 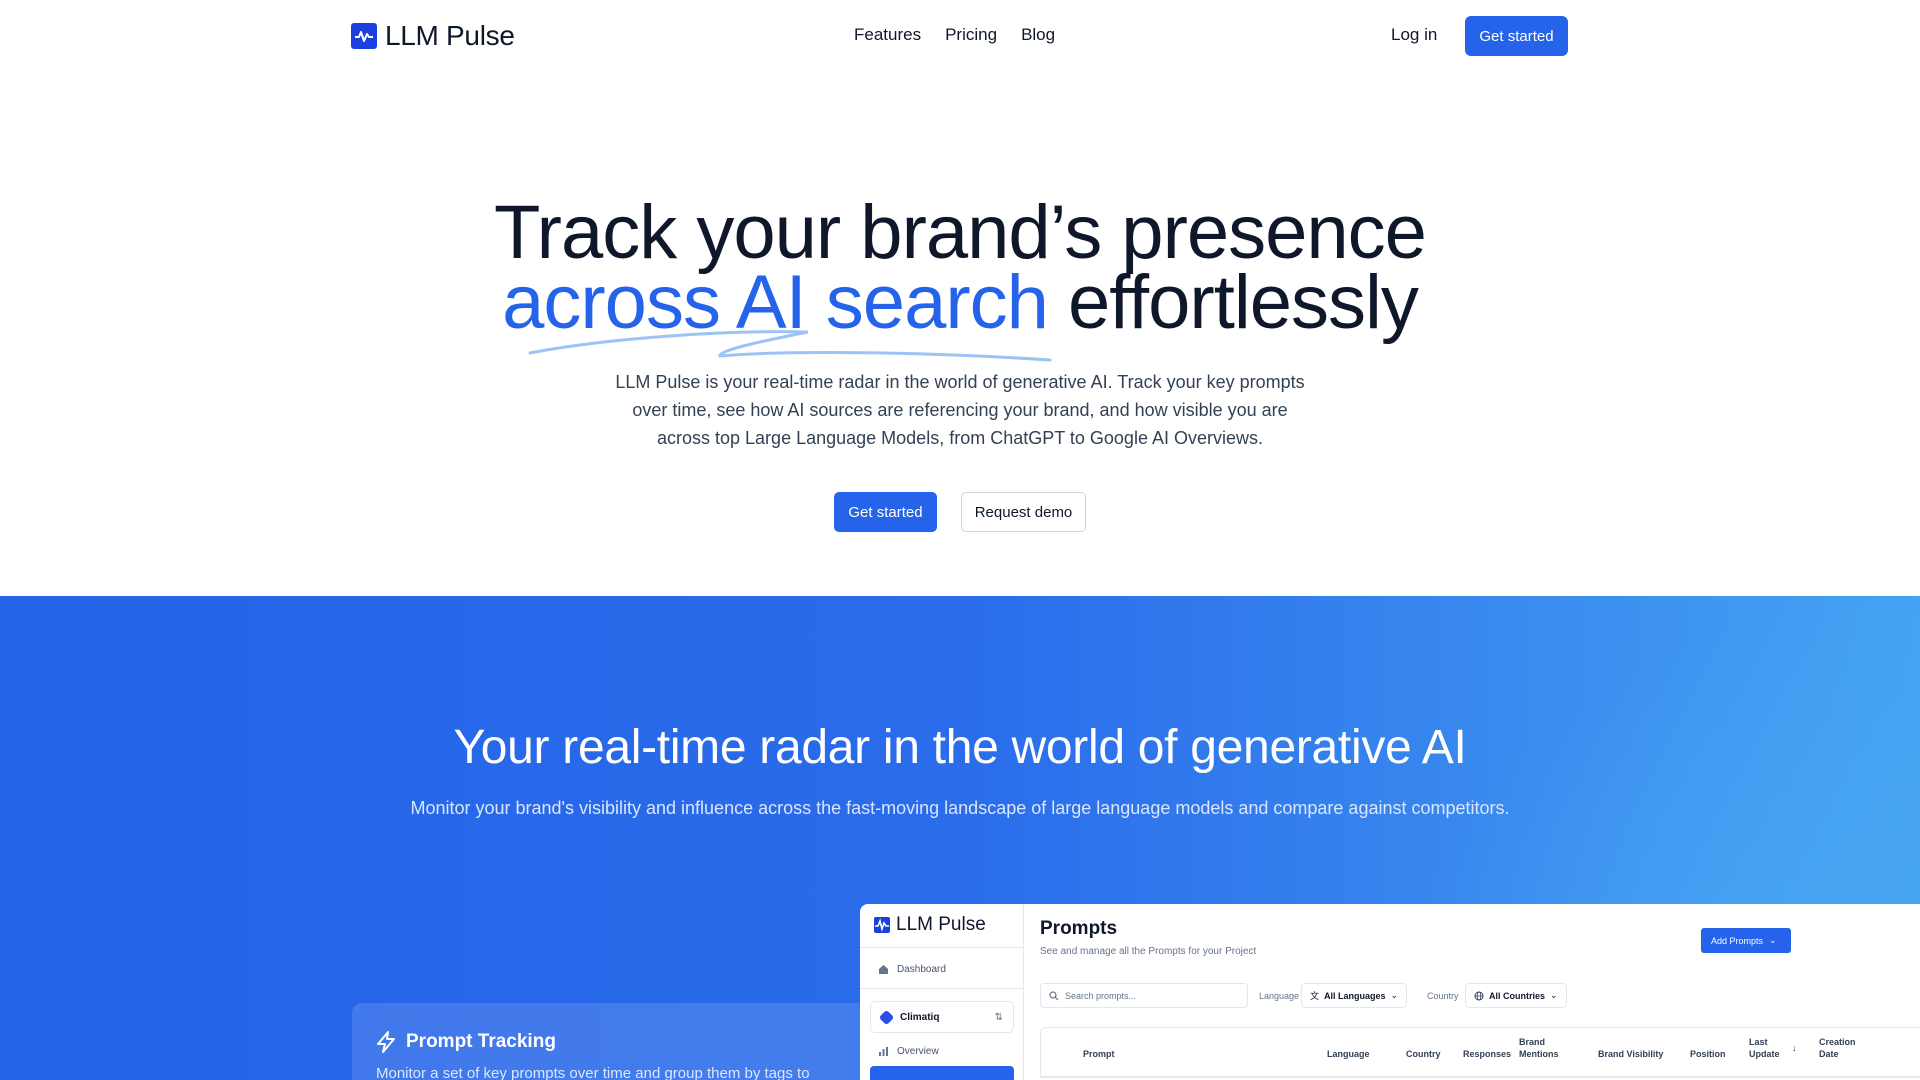 What do you see at coordinates (998, 1017) in the screenshot?
I see `switch-icon: ⇅` at bounding box center [998, 1017].